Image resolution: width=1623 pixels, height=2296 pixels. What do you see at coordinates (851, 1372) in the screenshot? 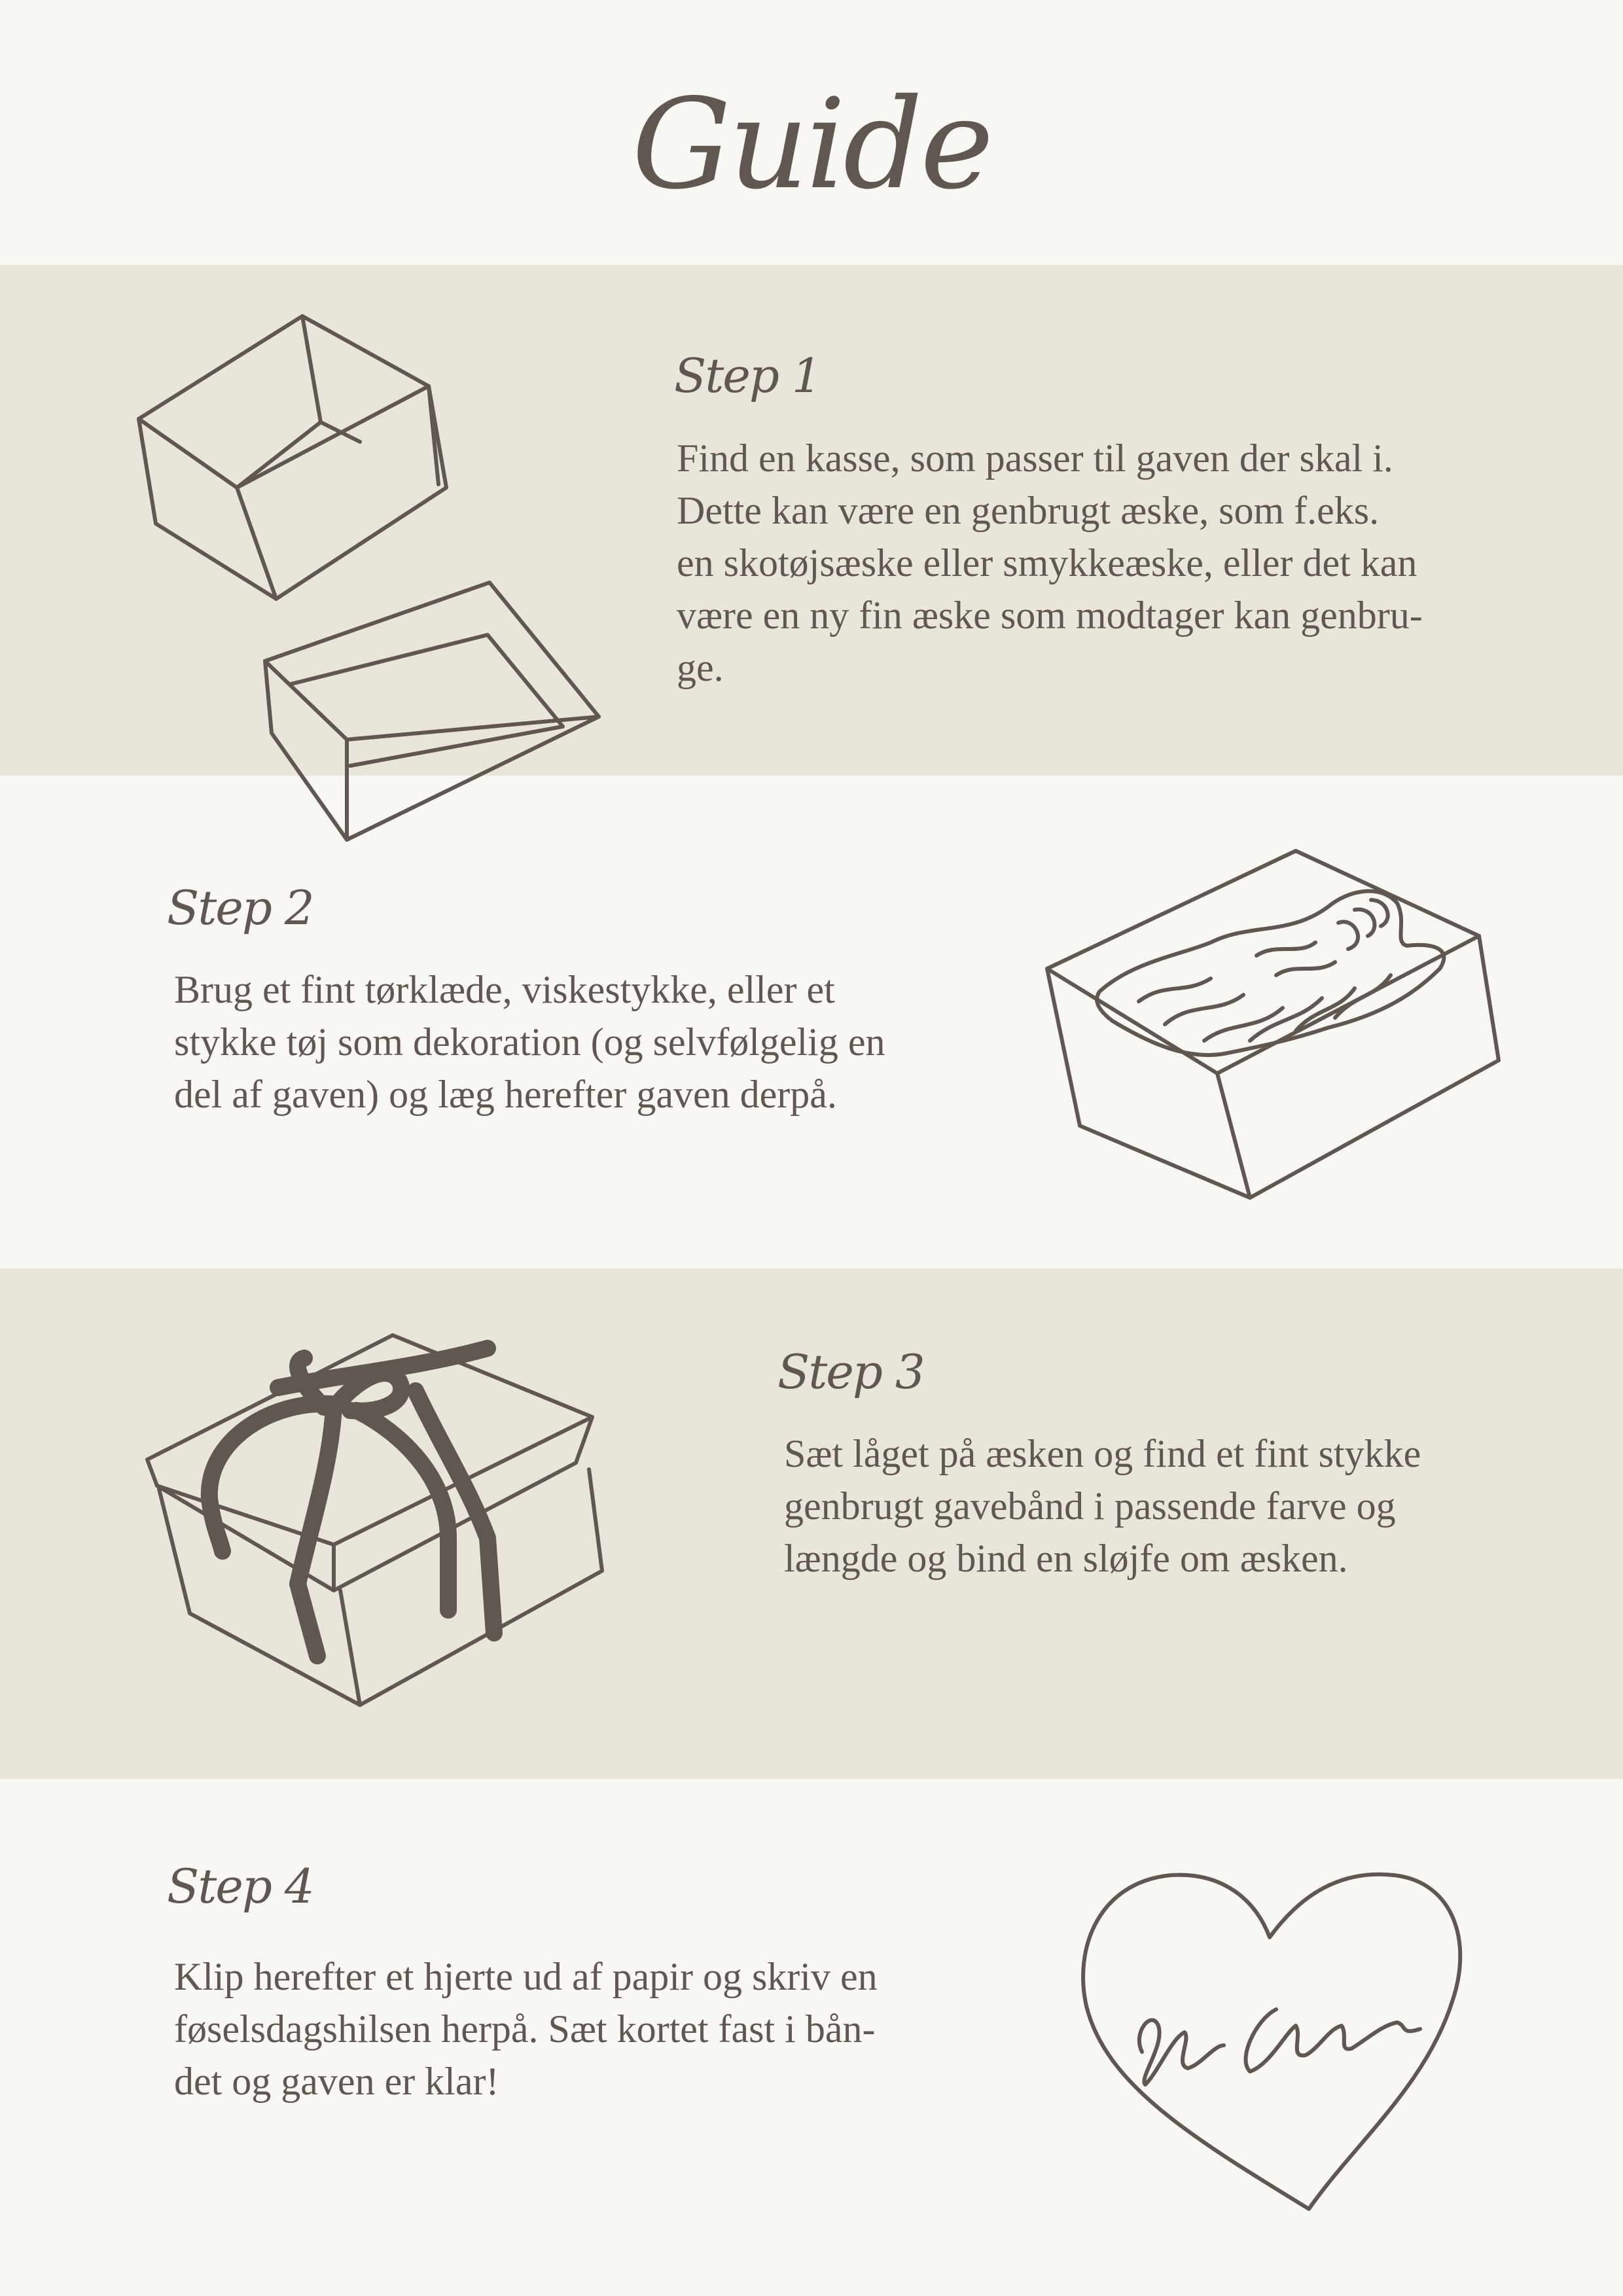
I see `step-3-label: Step 3` at bounding box center [851, 1372].